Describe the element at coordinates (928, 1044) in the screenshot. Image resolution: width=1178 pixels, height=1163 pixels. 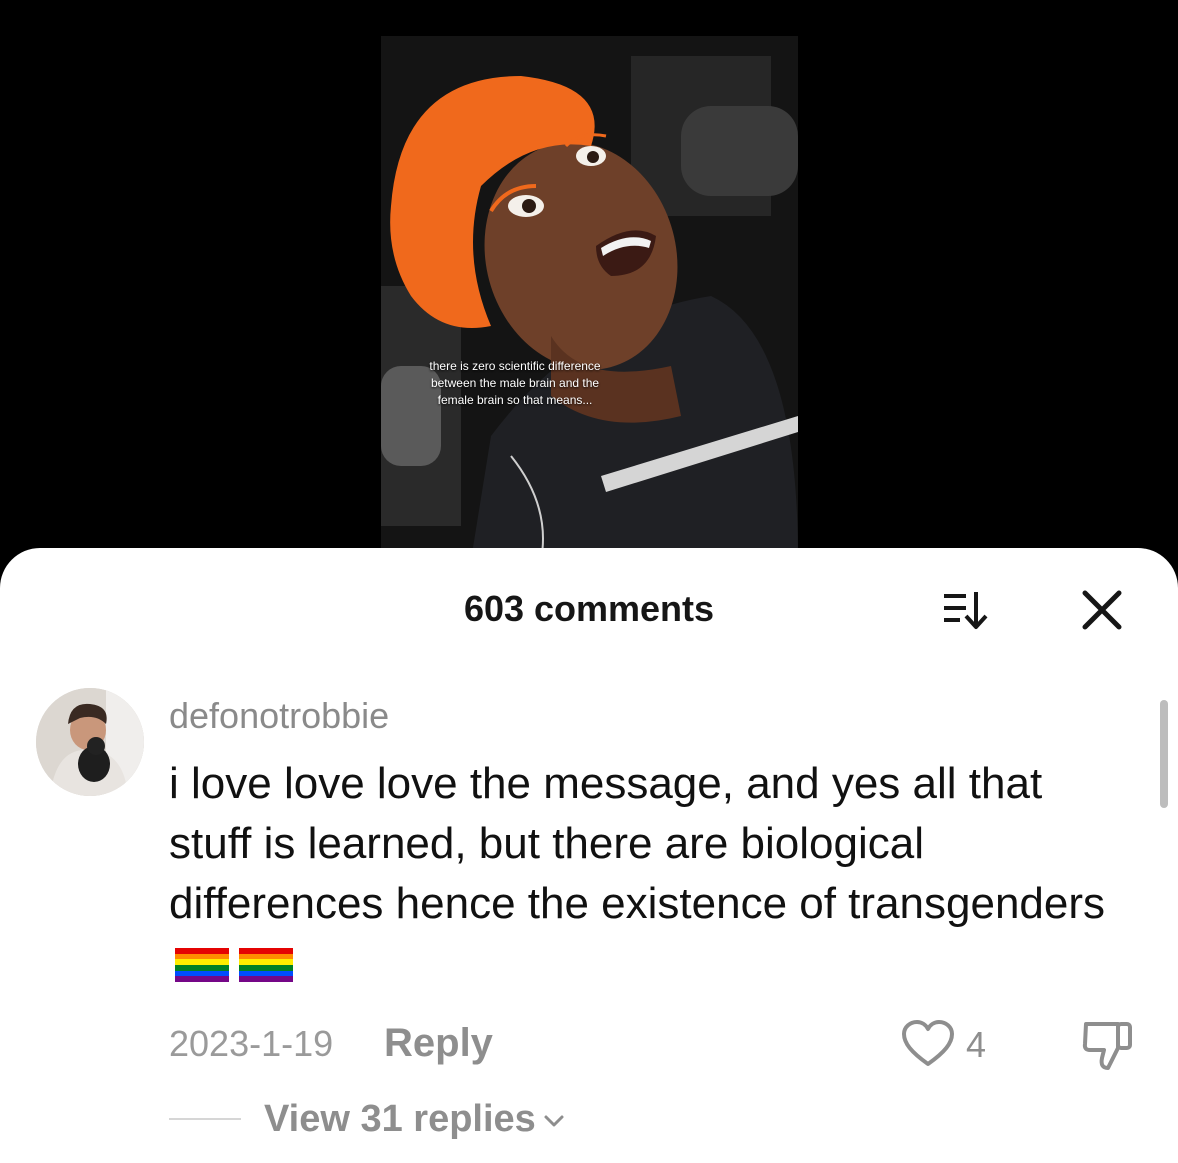
I see `heart-icon` at that location.